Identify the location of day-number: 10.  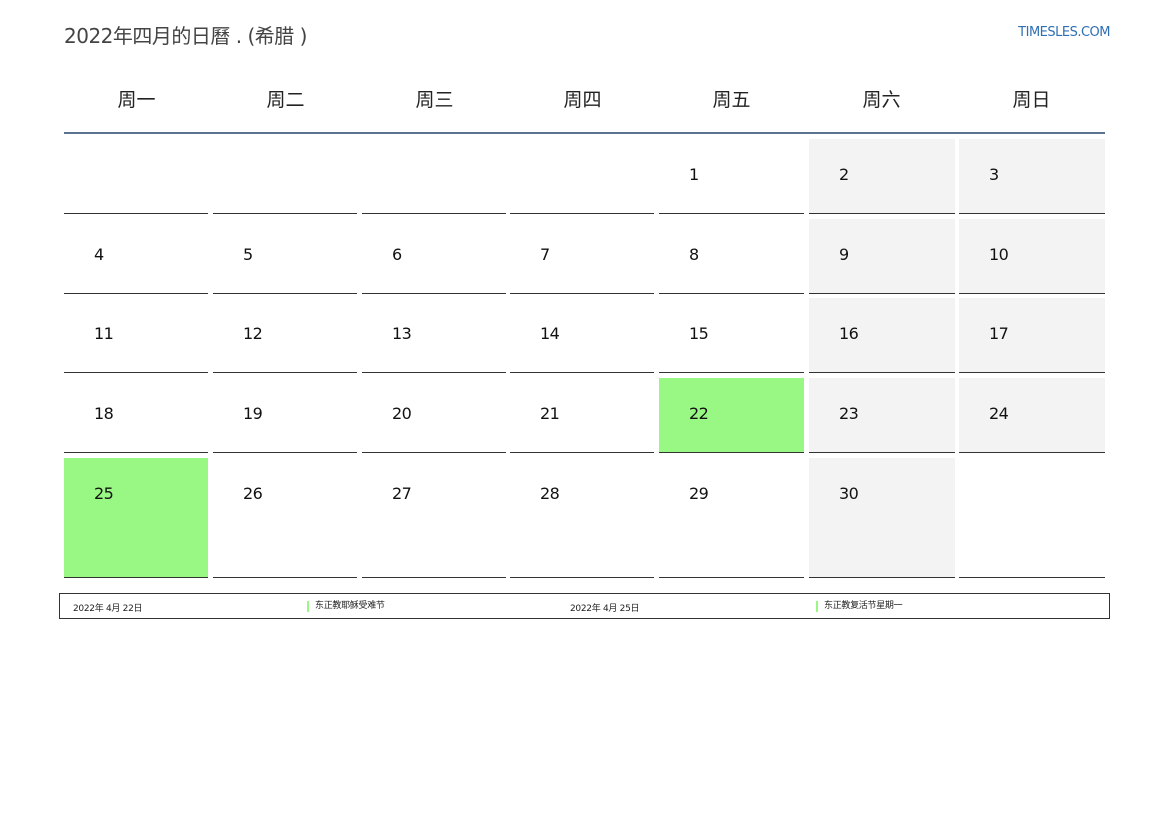
(999, 254).